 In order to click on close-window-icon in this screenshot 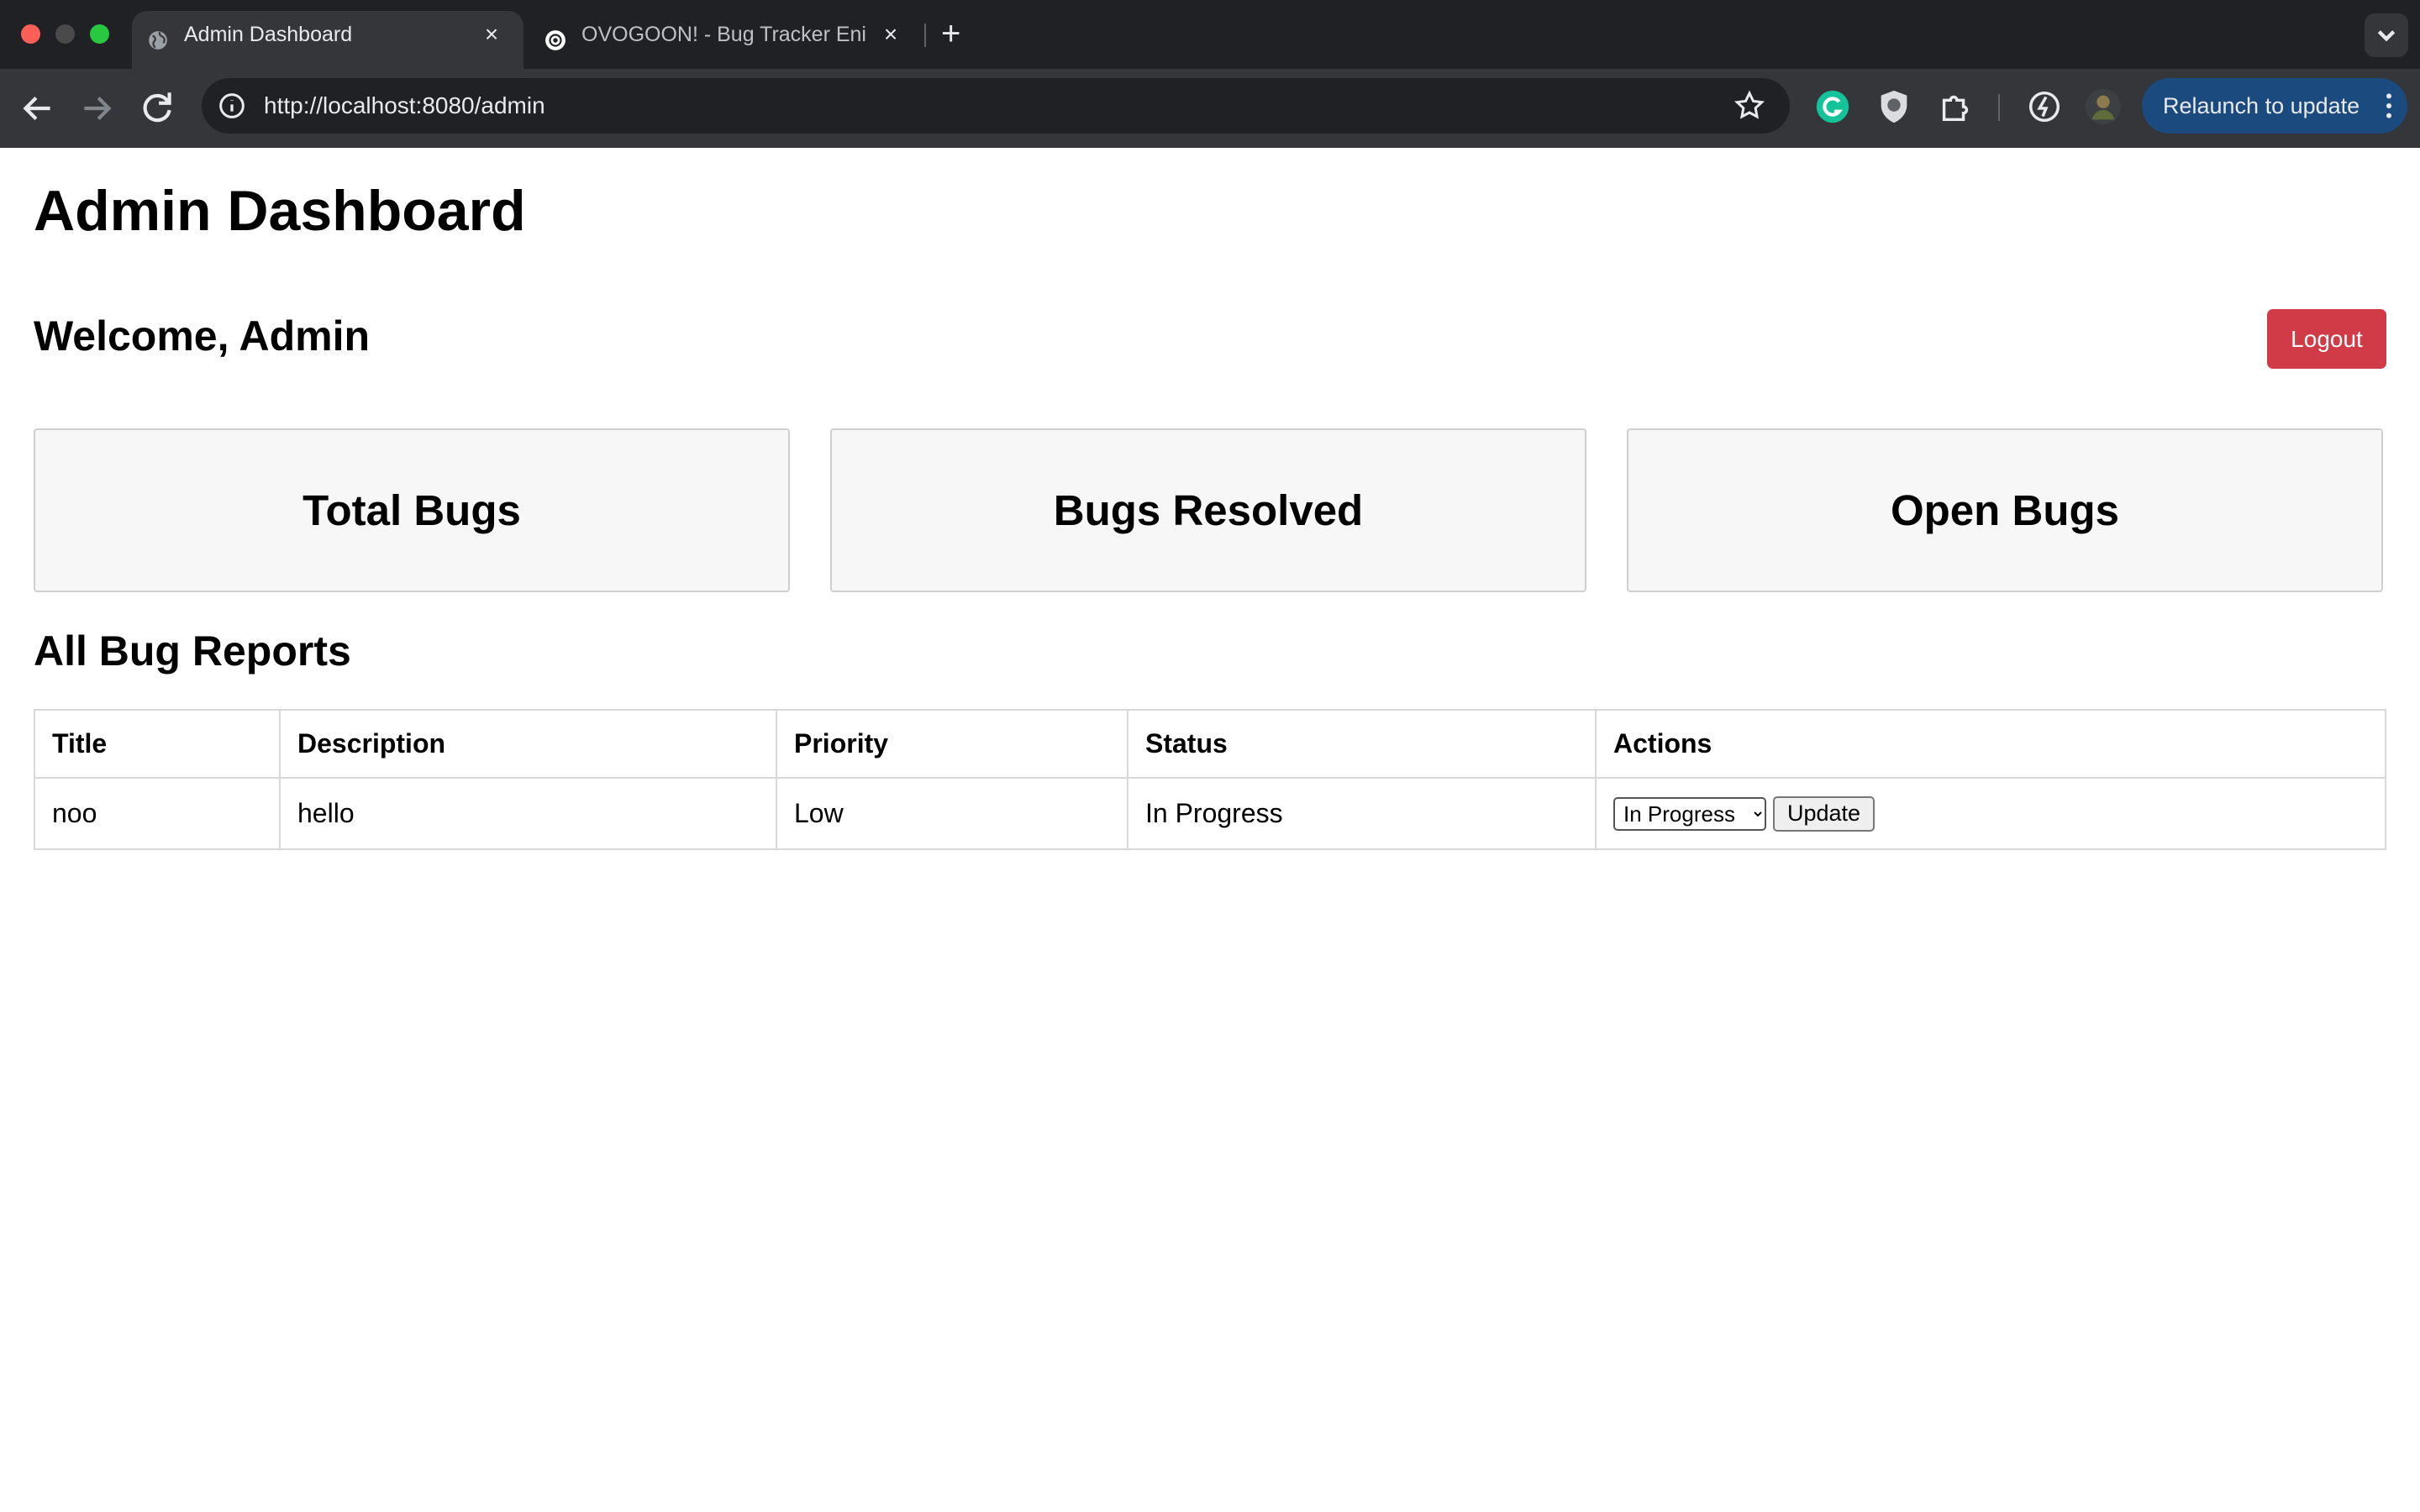, I will do `click(30, 34)`.